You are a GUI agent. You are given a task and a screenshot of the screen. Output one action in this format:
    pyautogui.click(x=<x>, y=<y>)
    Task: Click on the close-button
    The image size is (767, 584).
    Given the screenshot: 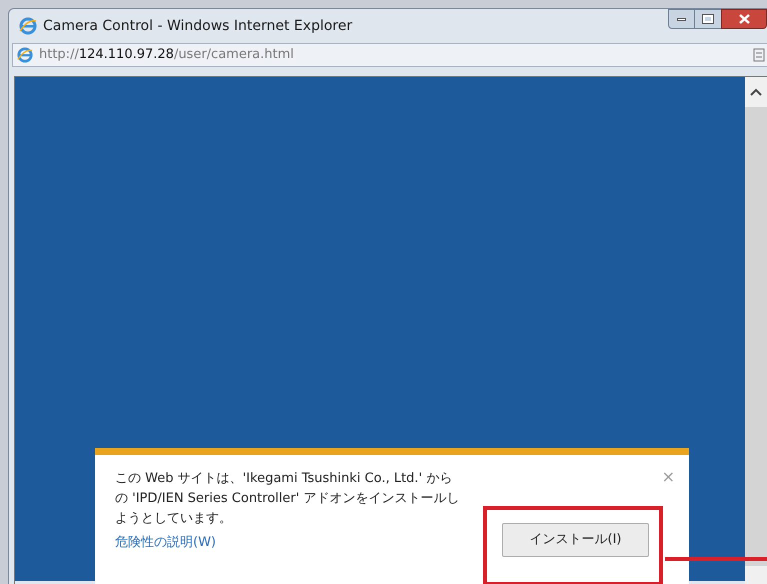 What is the action you would take?
    pyautogui.click(x=744, y=19)
    